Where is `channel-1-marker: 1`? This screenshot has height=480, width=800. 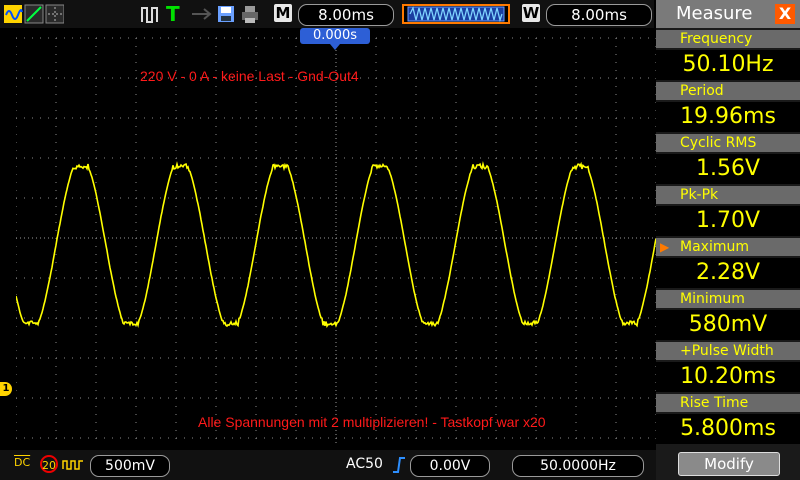
channel-1-marker: 1 is located at coordinates (6, 389).